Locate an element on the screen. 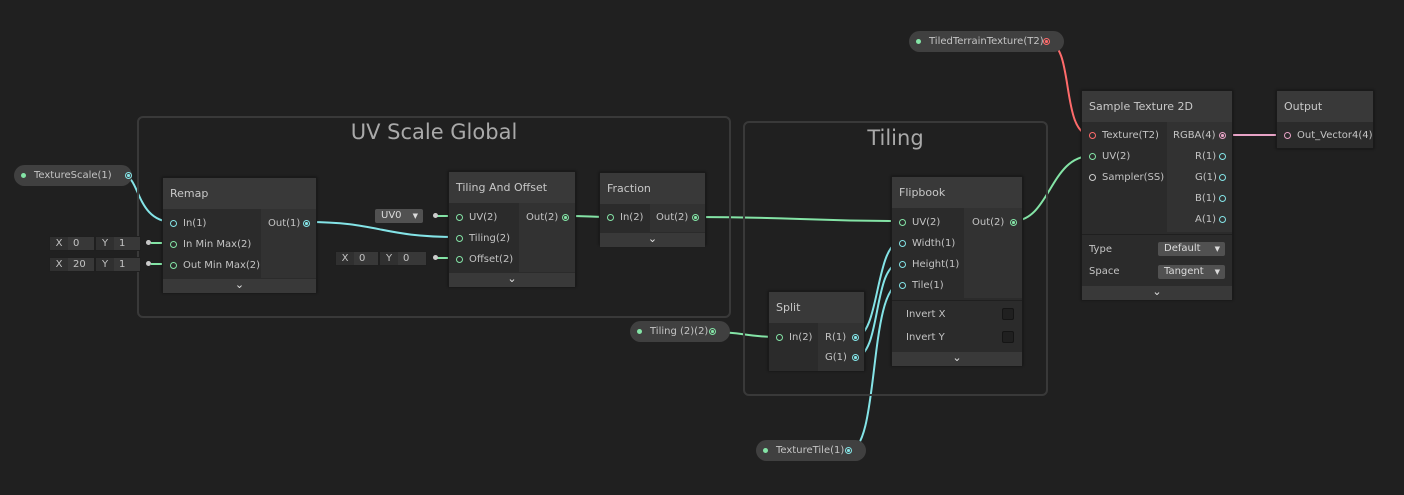  a-port is located at coordinates (1222, 219).